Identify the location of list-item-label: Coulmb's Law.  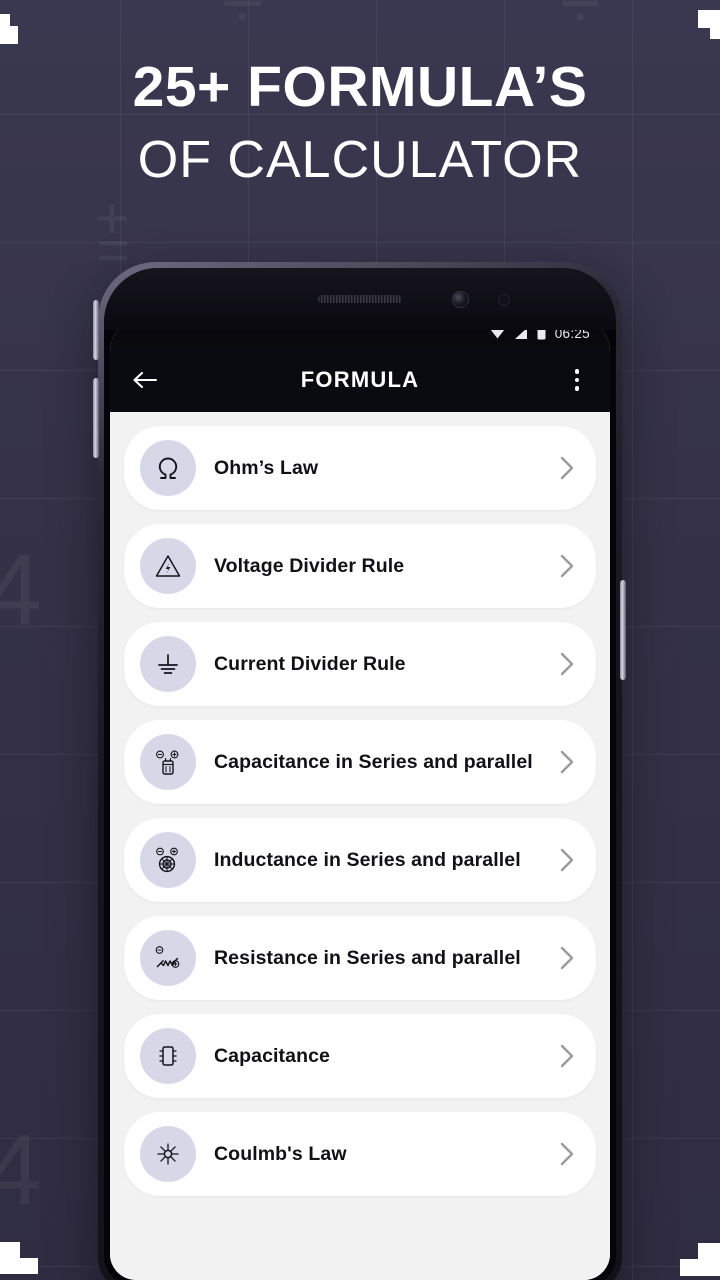
(280, 1153).